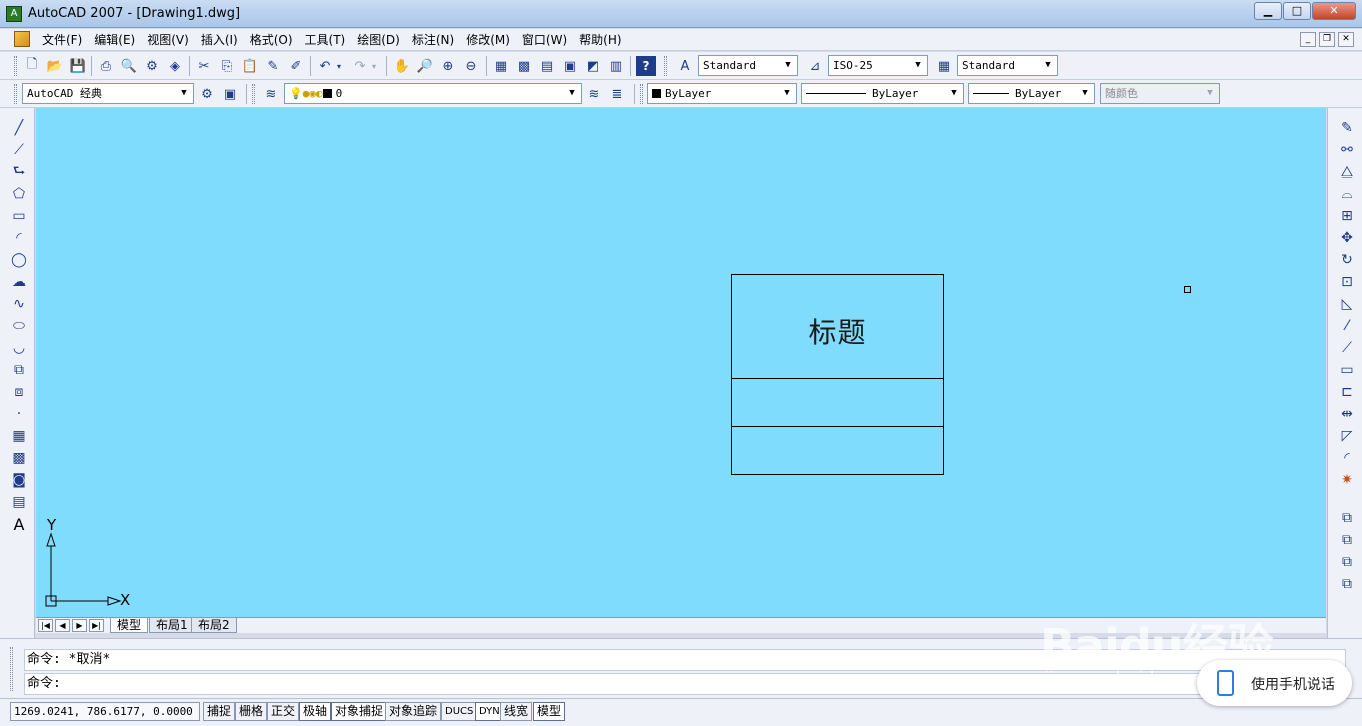 The width and height of the screenshot is (1362, 726). Describe the element at coordinates (1347, 518) in the screenshot. I see `draw-order-front-icon: ⧉` at that location.